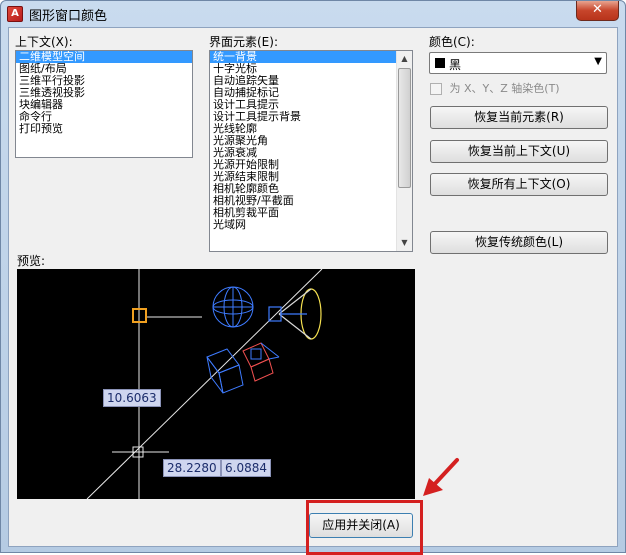 The image size is (626, 555). I want to click on interface-element-list-item: 统一背景, so click(303, 57).